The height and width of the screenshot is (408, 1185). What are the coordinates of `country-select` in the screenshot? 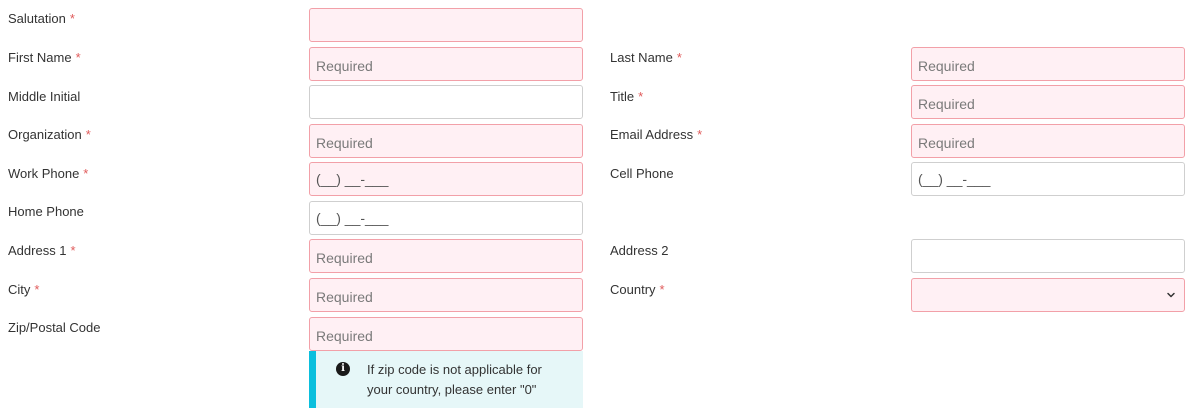 It's located at (1048, 295).